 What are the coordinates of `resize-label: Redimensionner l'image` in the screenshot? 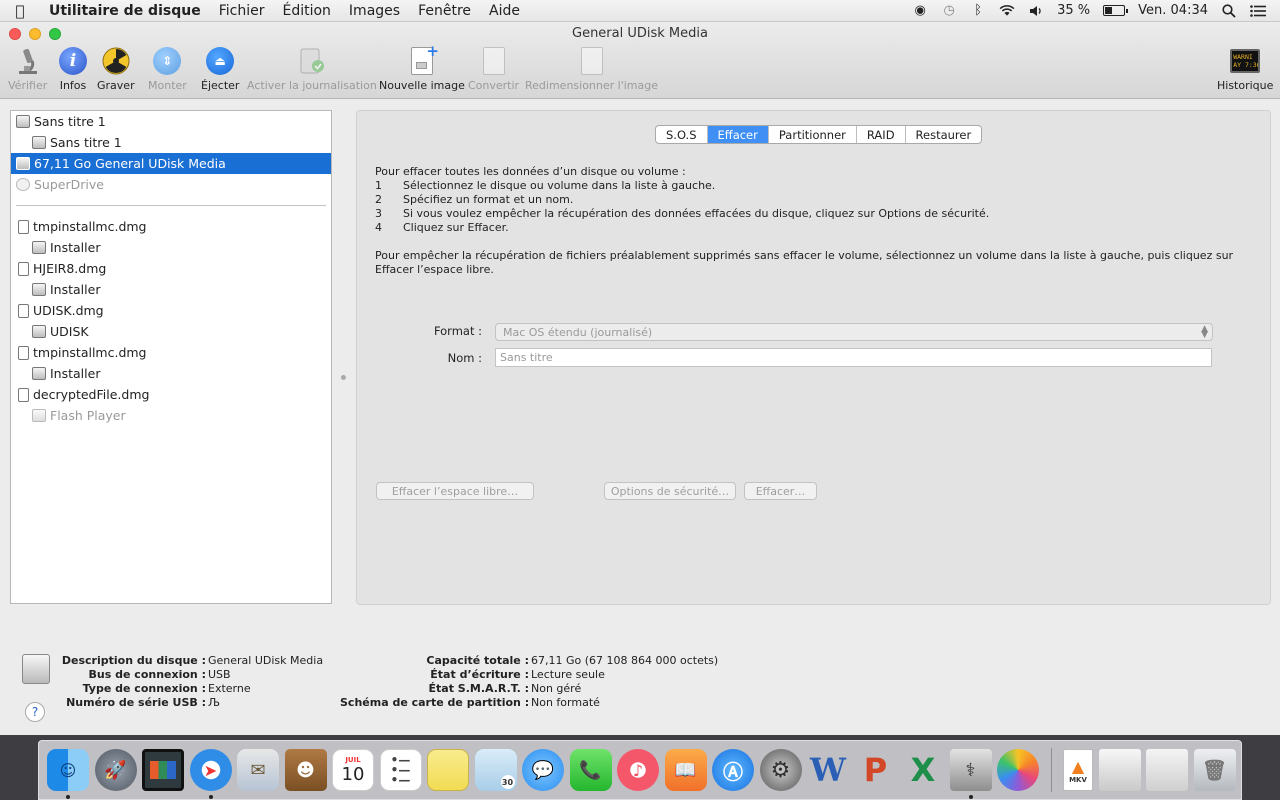 It's located at (591, 85).